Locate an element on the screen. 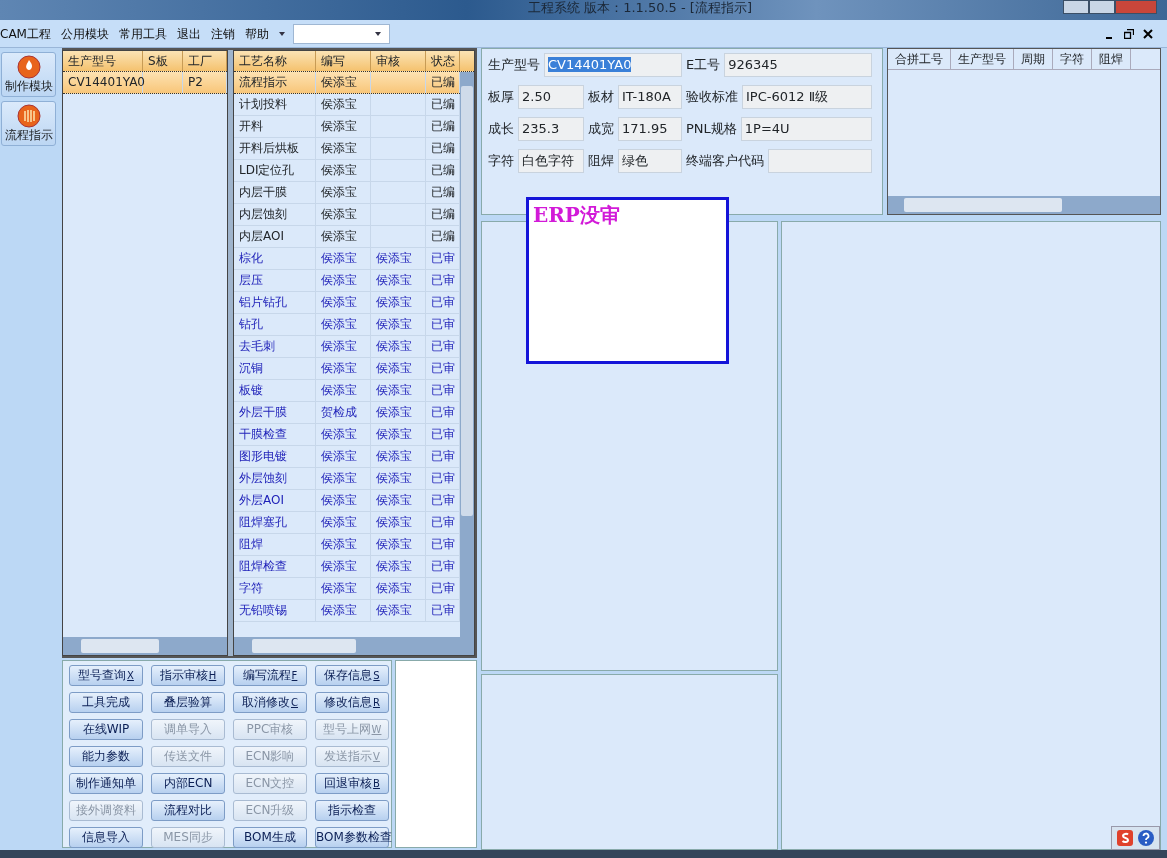  command-button: 叠层验算 is located at coordinates (188, 702).